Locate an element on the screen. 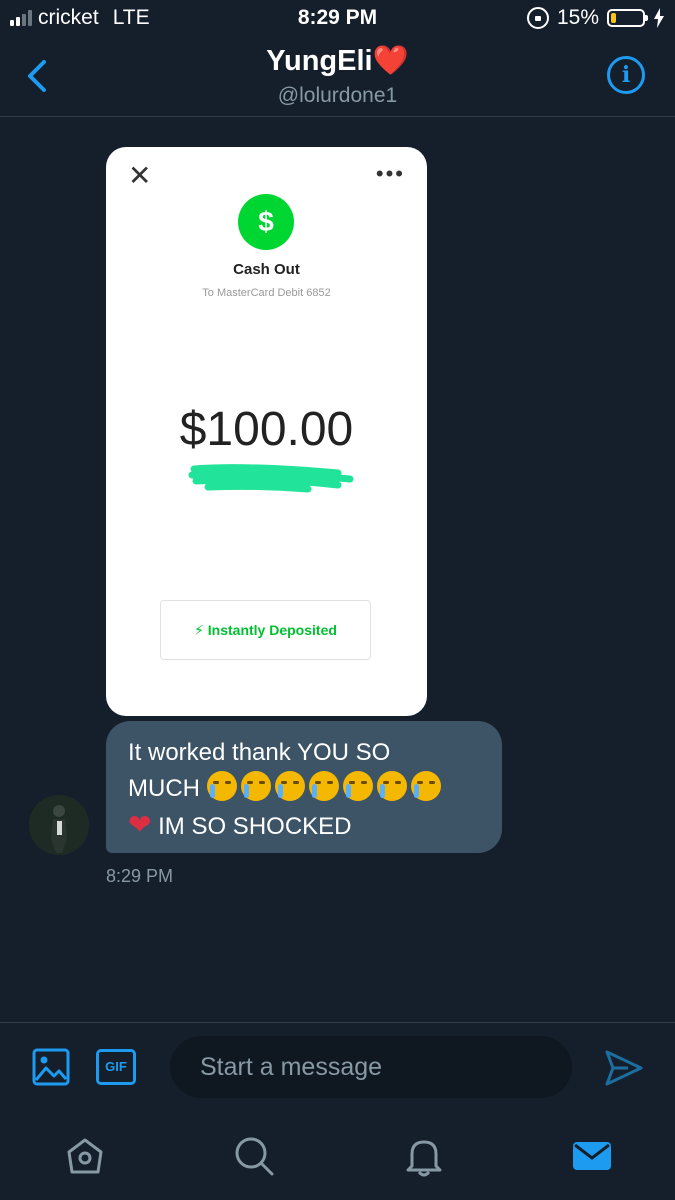  gif-button: GIF is located at coordinates (116, 1067).